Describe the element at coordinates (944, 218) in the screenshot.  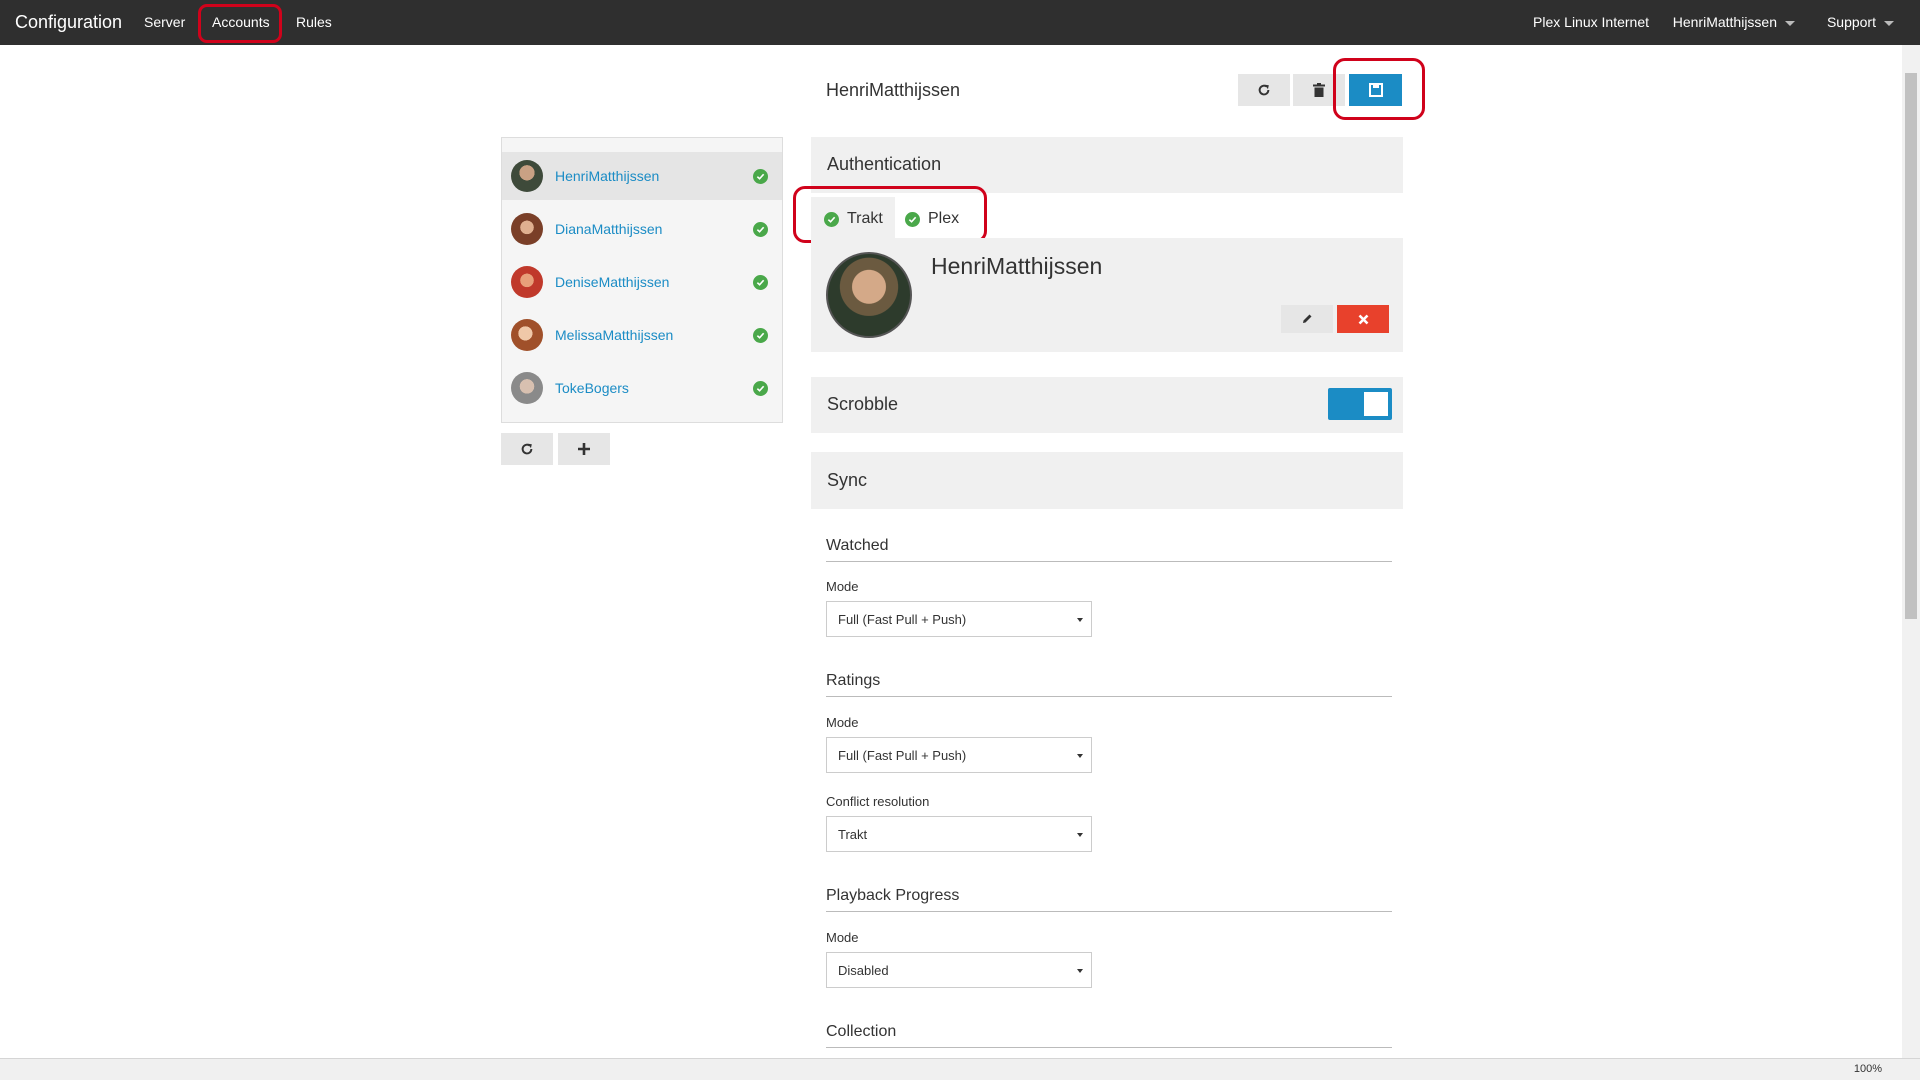
I see `tab-label: Plex` at that location.